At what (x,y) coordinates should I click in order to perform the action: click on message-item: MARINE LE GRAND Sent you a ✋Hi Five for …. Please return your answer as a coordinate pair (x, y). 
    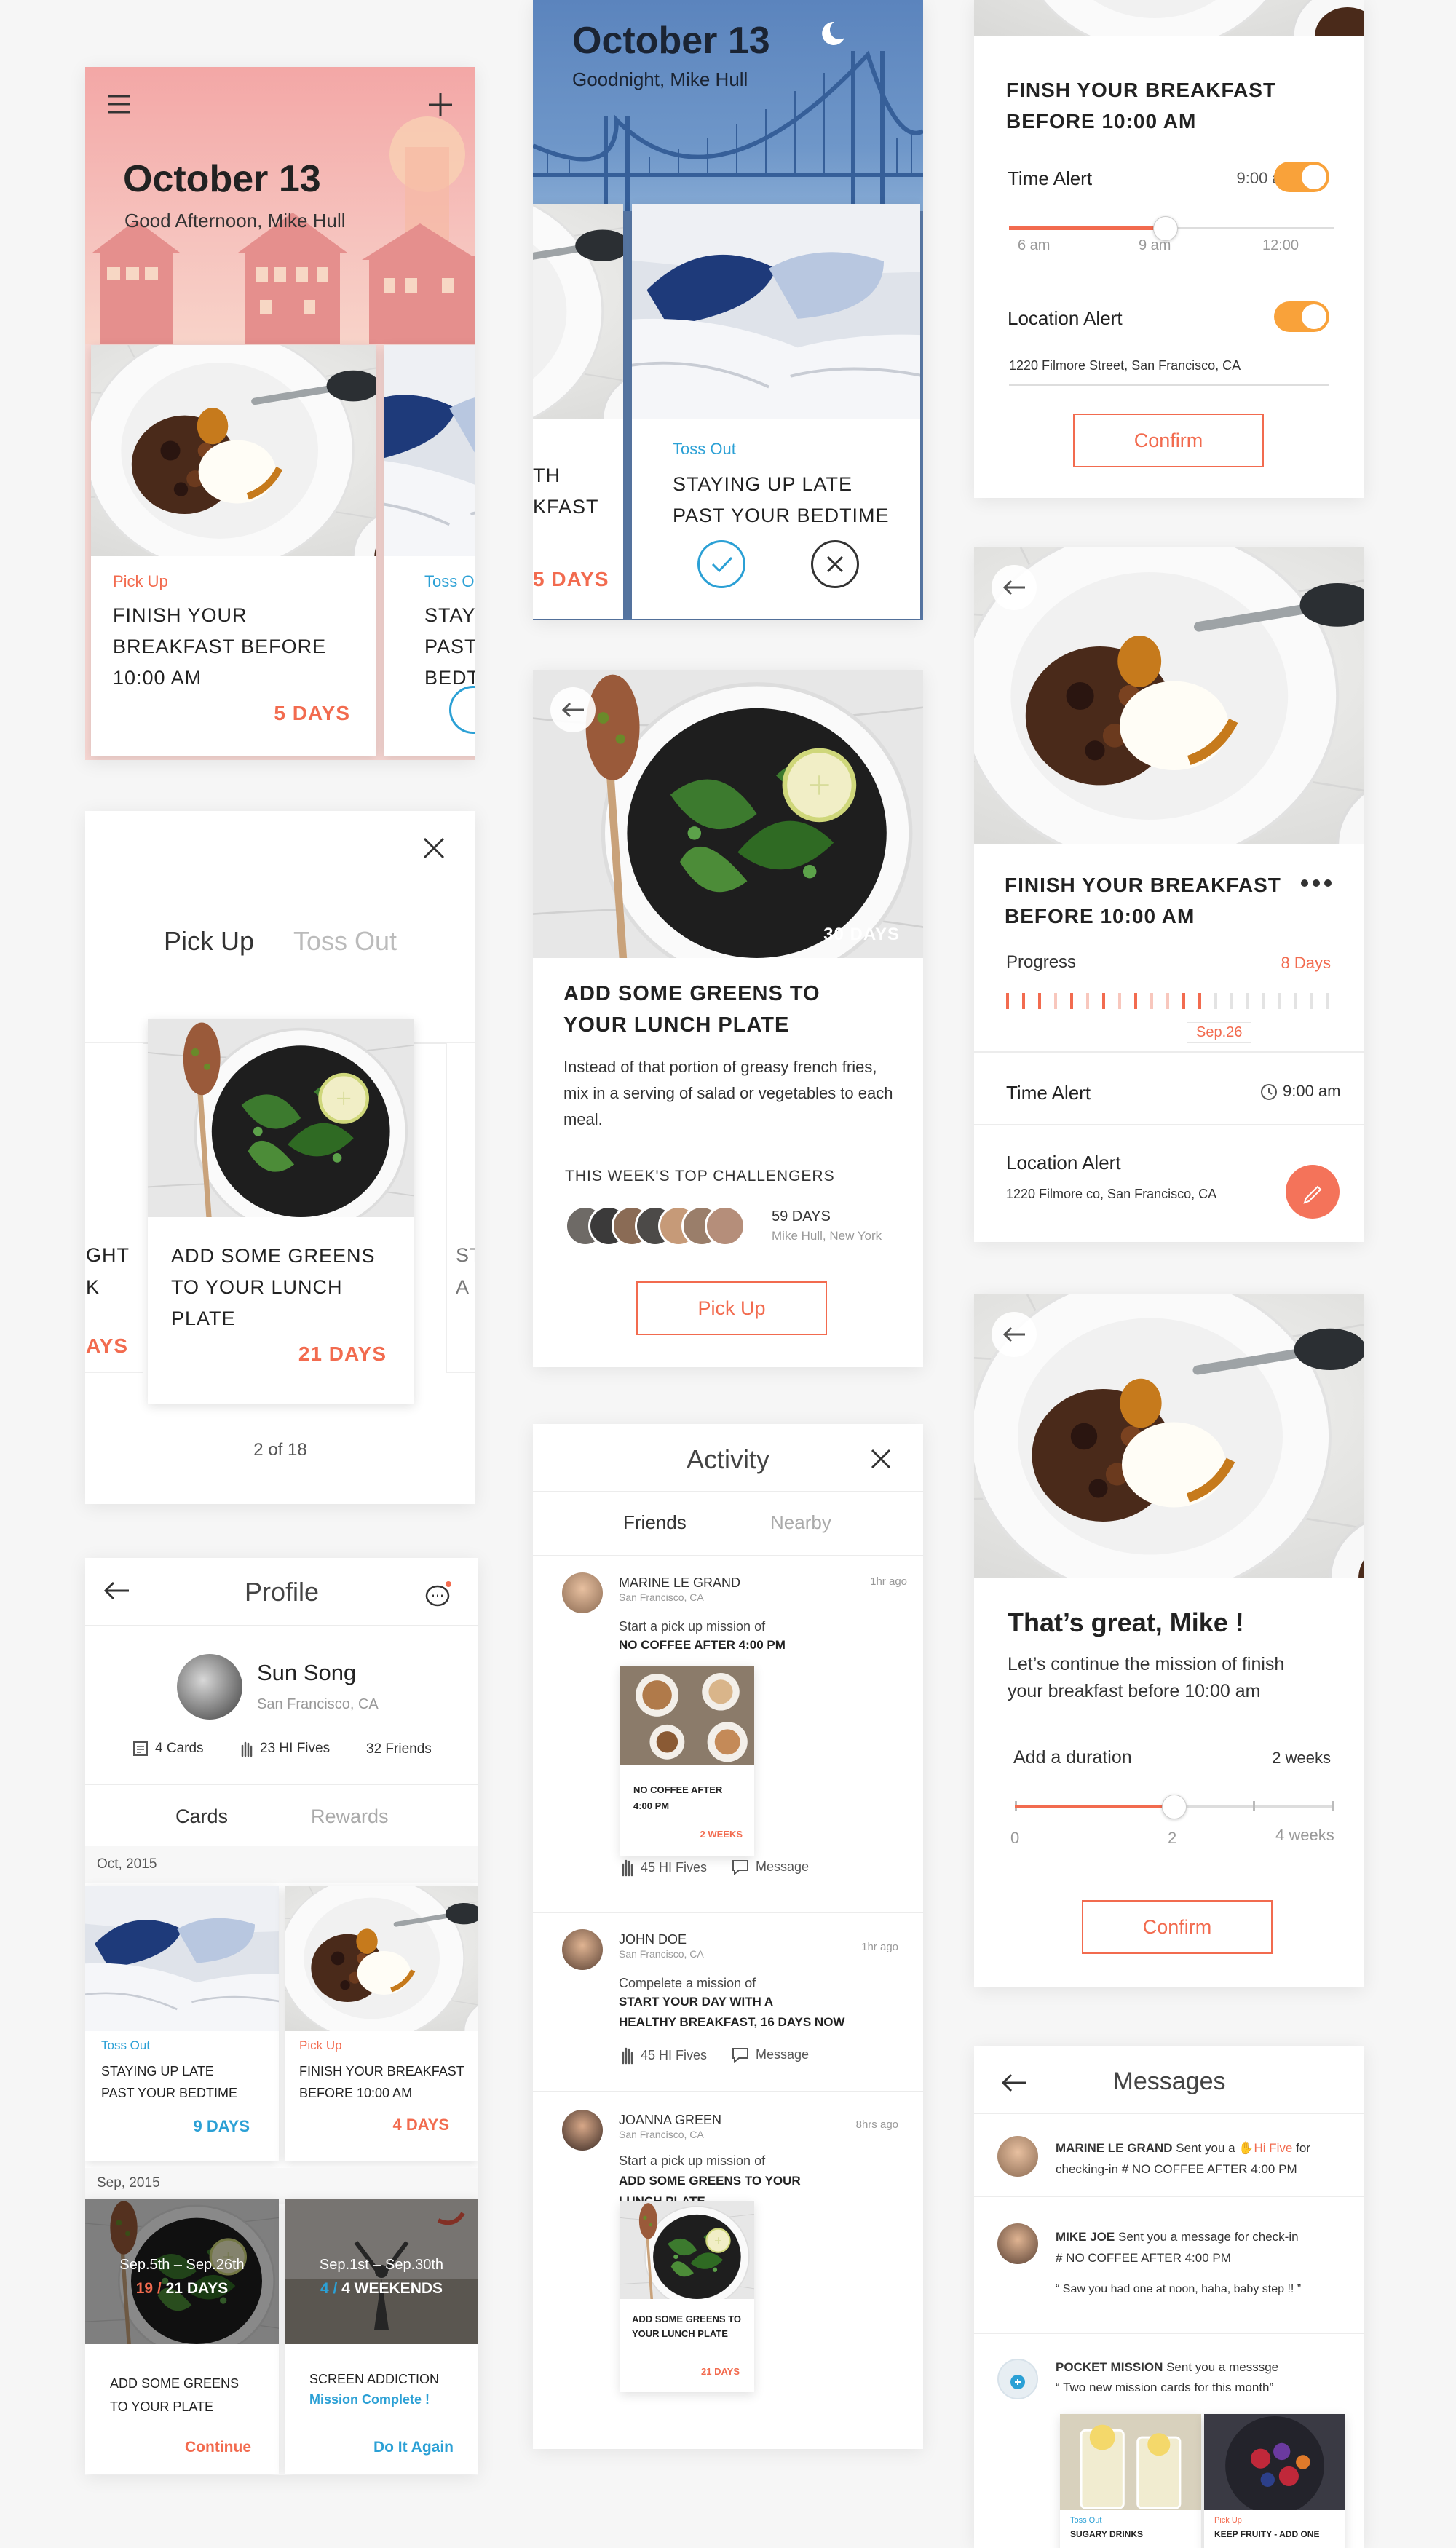
    Looking at the image, I should click on (1169, 2154).